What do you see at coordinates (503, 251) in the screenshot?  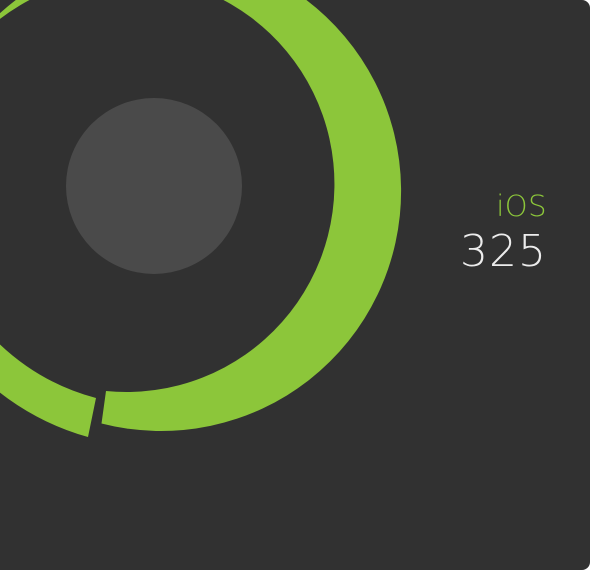 I see `metric-value: 325` at bounding box center [503, 251].